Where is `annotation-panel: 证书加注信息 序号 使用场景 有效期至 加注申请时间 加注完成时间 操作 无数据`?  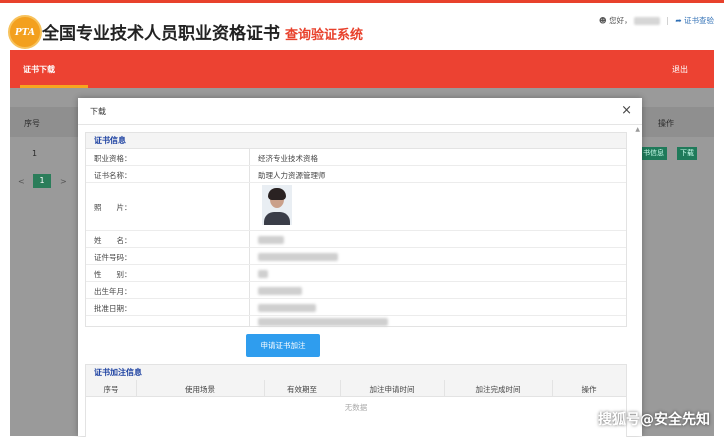
annotation-panel: 证书加注信息 序号 使用场景 有效期至 加注申请时间 加注完成时间 操作 无数据 is located at coordinates (356, 400).